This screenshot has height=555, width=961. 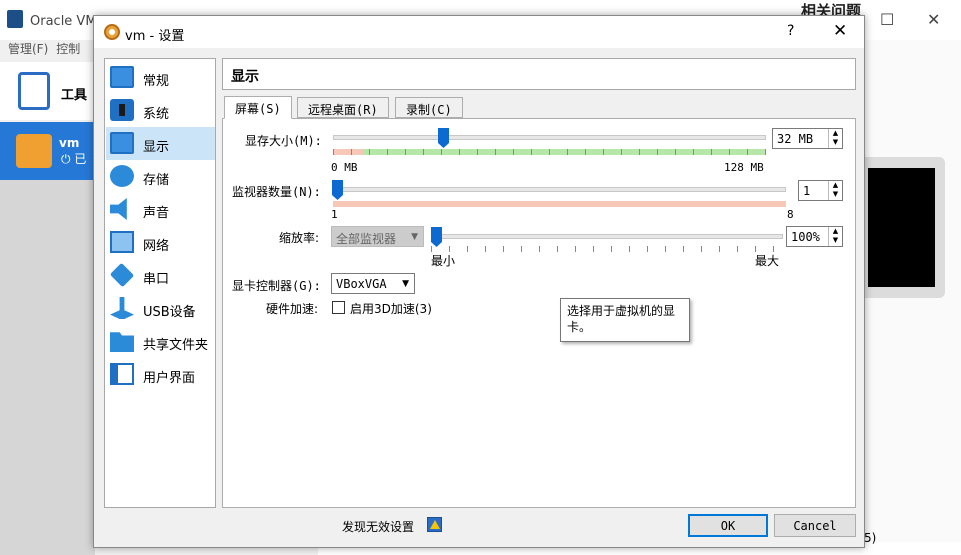 What do you see at coordinates (744, 167) in the screenshot?
I see `video-memory-max: 128 MB` at bounding box center [744, 167].